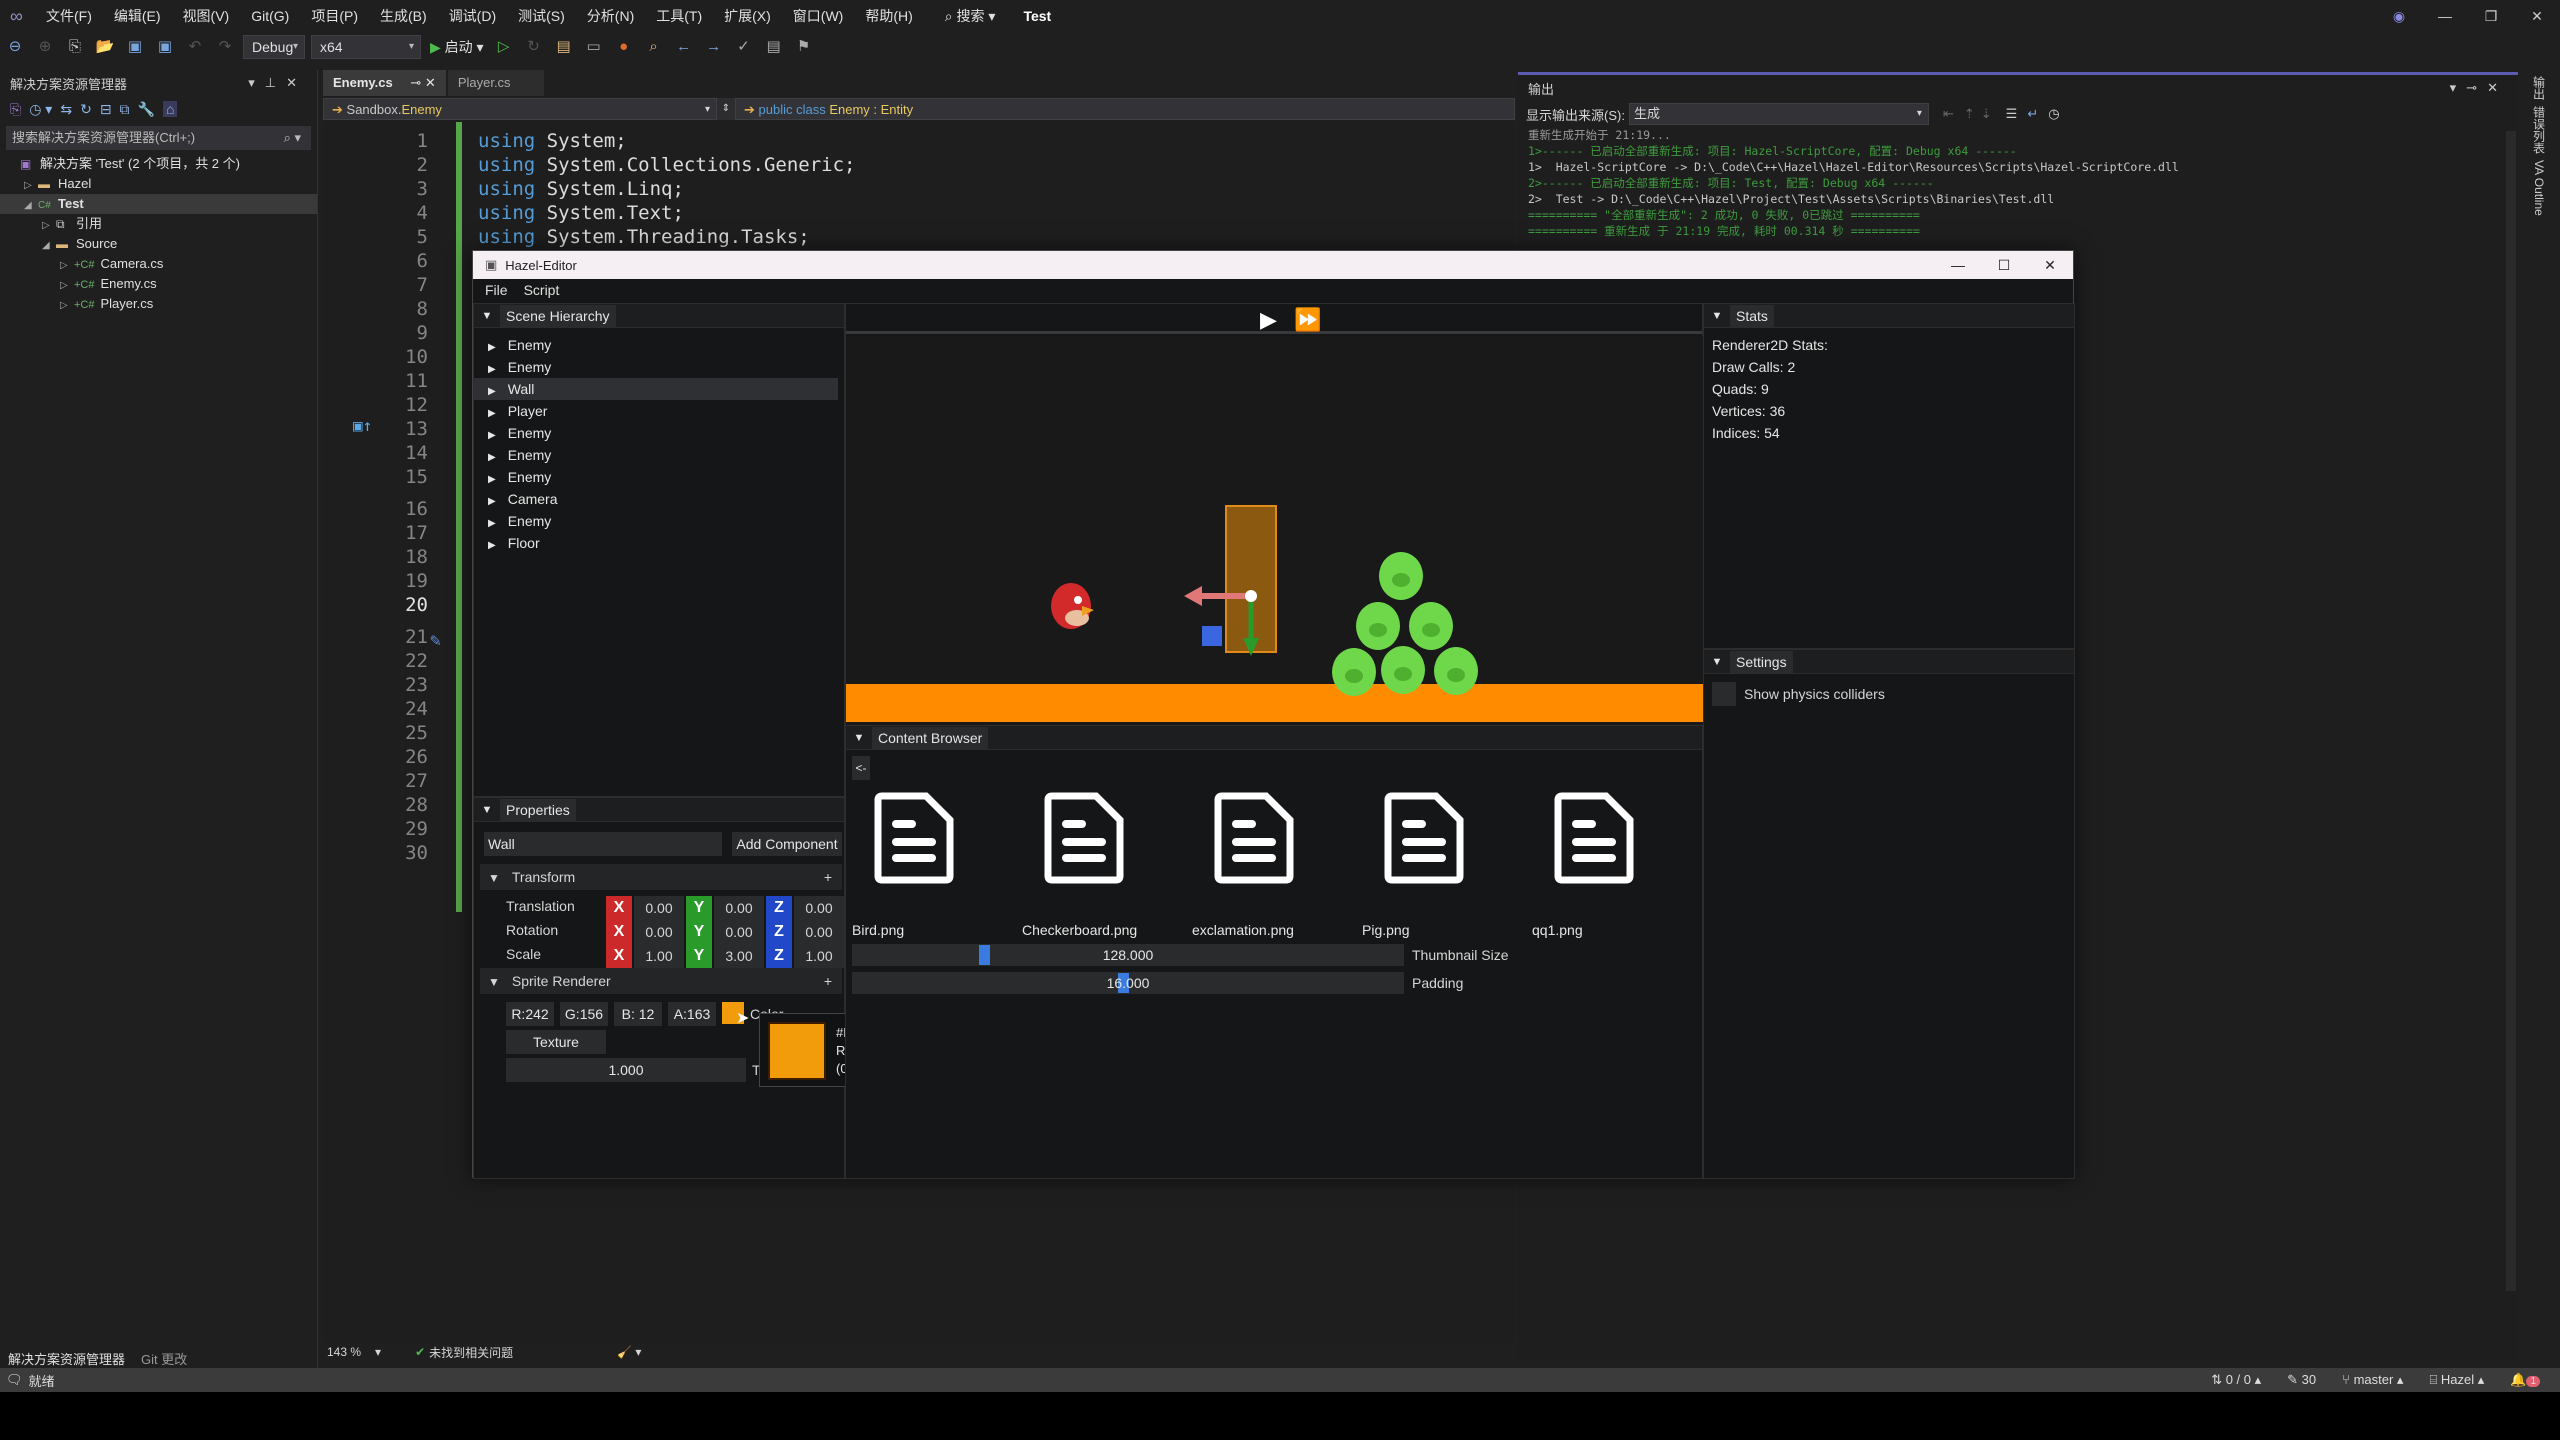 Image resolution: width=2560 pixels, height=1440 pixels. Describe the element at coordinates (1125, 109) in the screenshot. I see `member-dropdown: ➔ public class Enemy : Entity` at that location.